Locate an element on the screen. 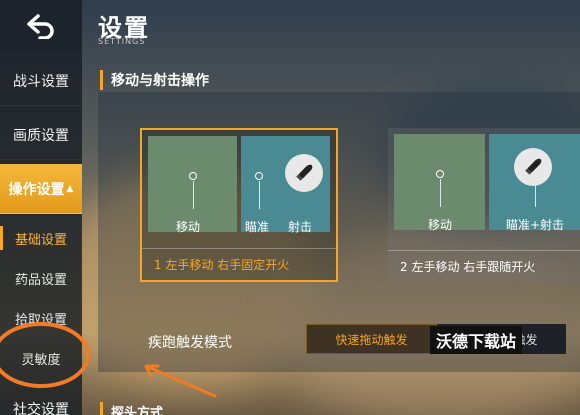 The width and height of the screenshot is (580, 415). control-option-fixed-fire: 移动 瞄准 射击 1 左手移动 右手固定开火 is located at coordinates (239, 205).